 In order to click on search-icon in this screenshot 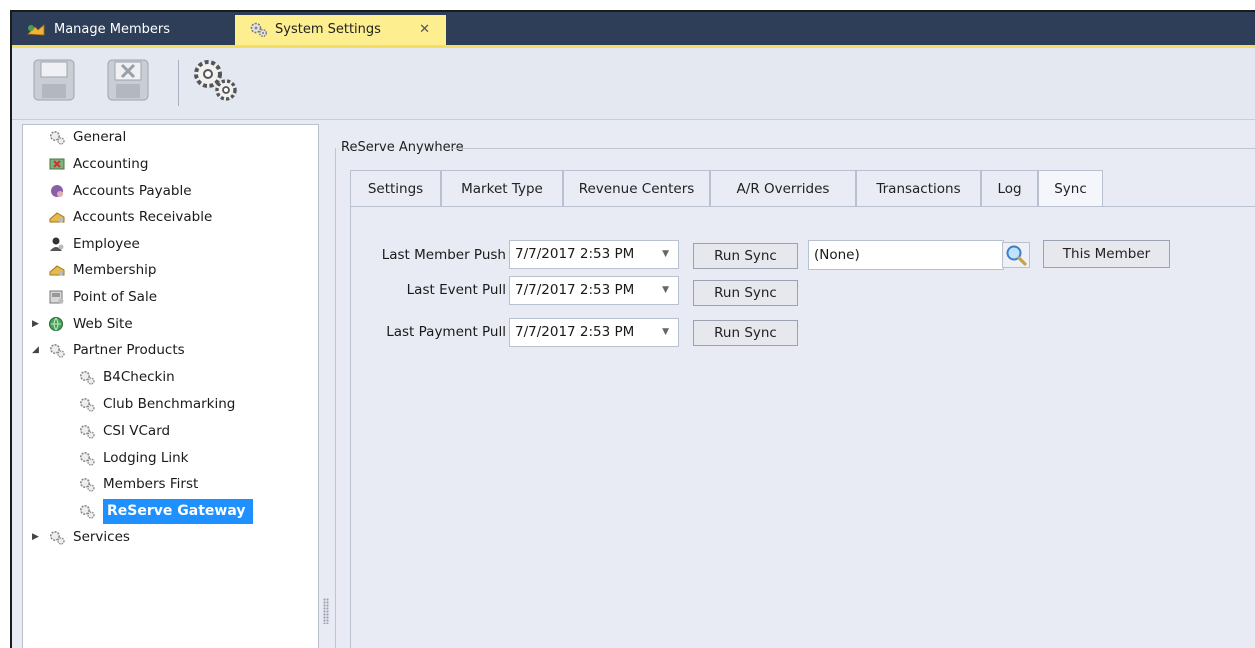, I will do `click(1016, 255)`.